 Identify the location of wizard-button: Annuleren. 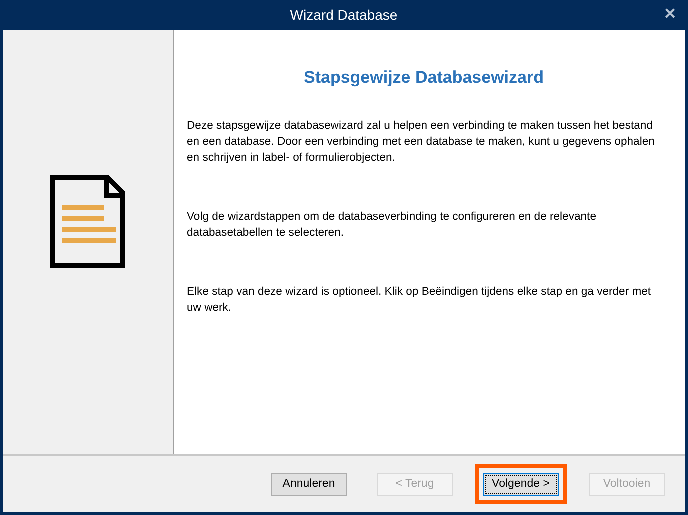
(309, 484).